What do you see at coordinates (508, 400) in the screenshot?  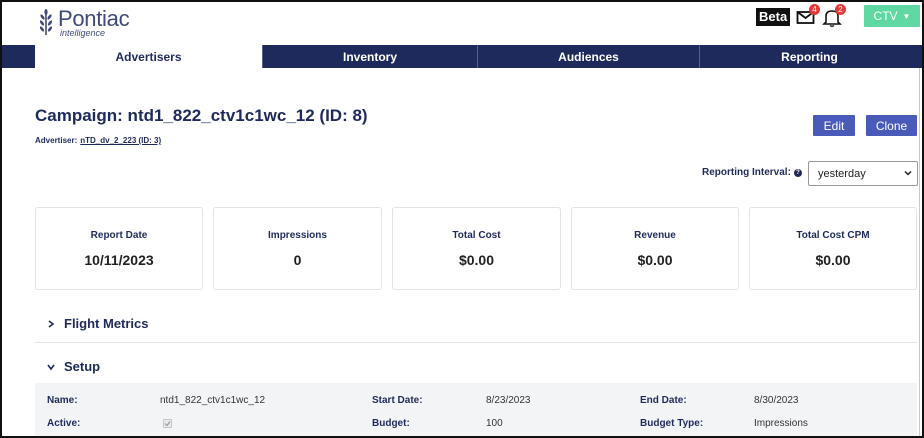 I see `start-date-value: 8/23/2023` at bounding box center [508, 400].